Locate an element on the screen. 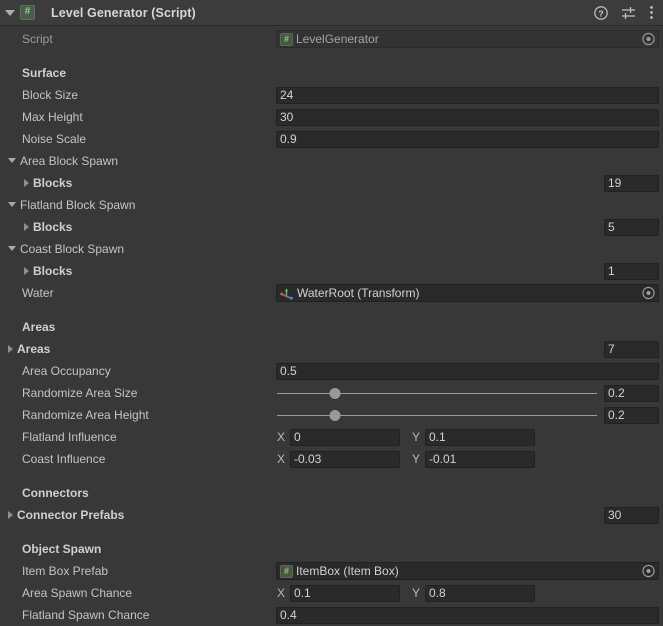 This screenshot has width=663, height=626. row-water: Water WaterRoot (Transform) is located at coordinates (331, 293).